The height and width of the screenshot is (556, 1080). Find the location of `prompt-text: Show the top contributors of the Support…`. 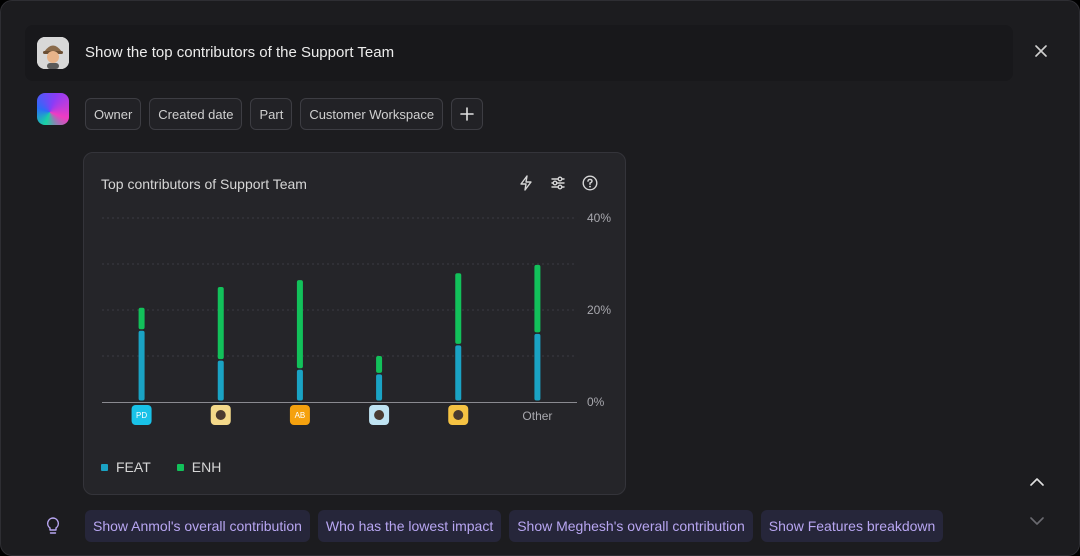

prompt-text: Show the top contributors of the Support… is located at coordinates (240, 52).